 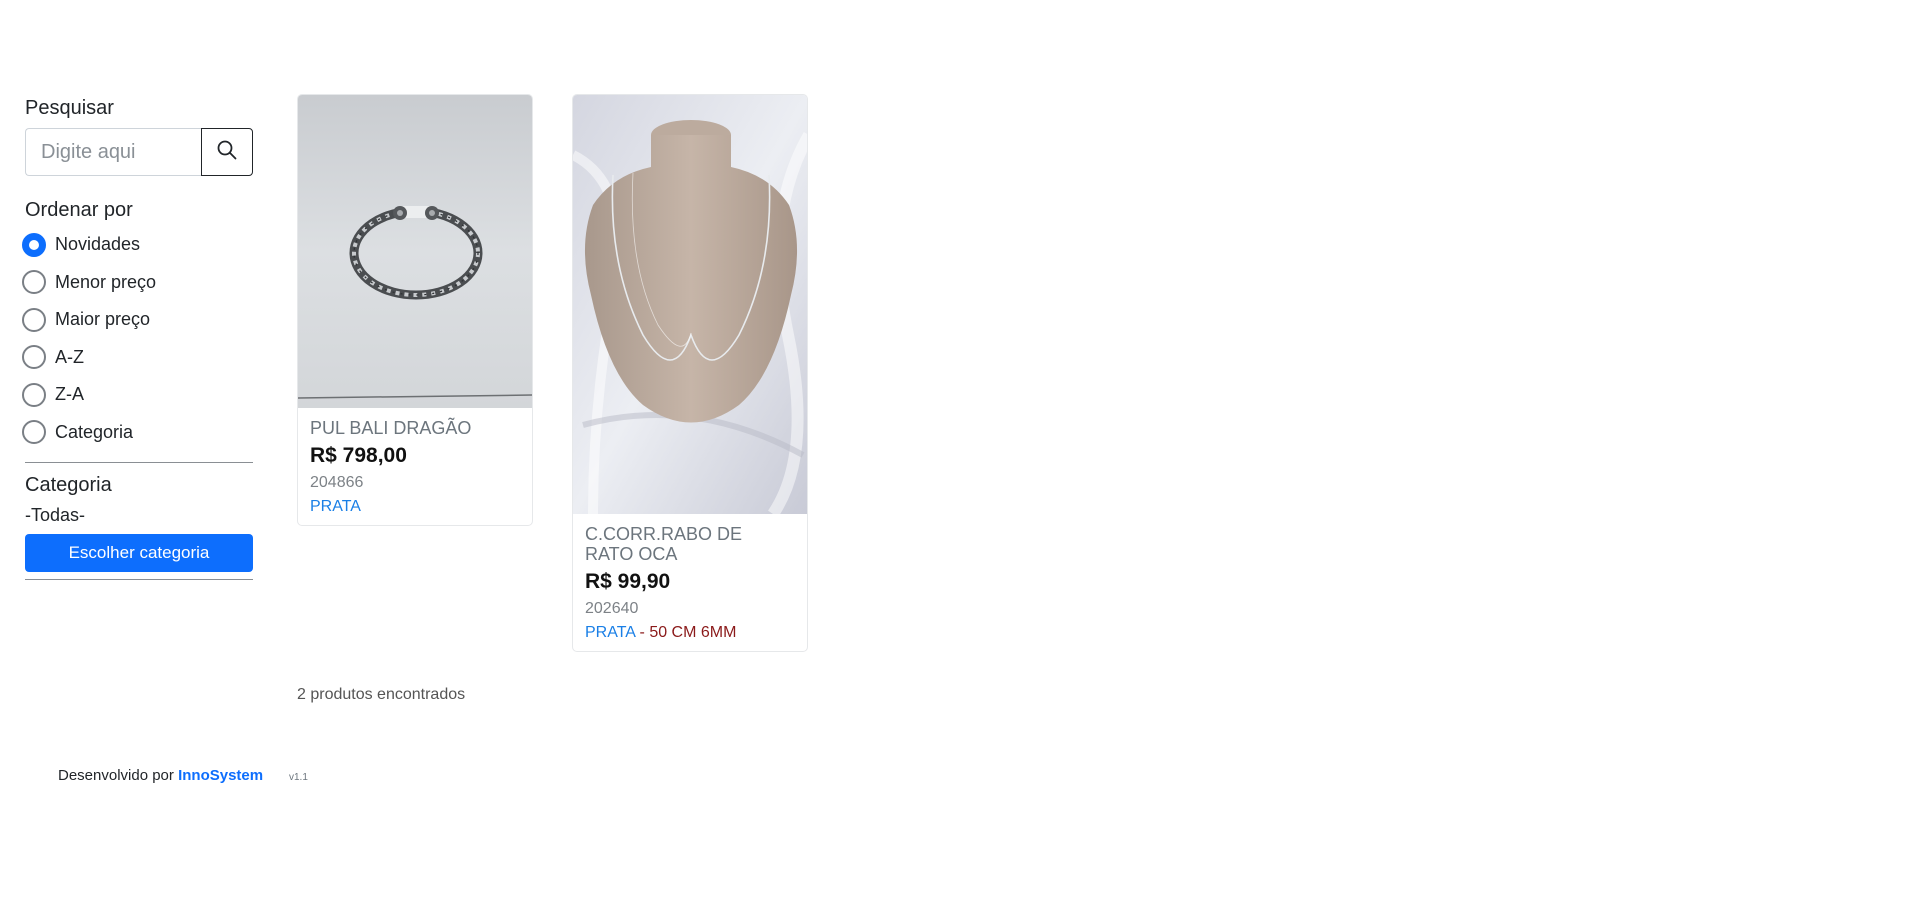 What do you see at coordinates (298, 777) in the screenshot?
I see `version-label: v1.1` at bounding box center [298, 777].